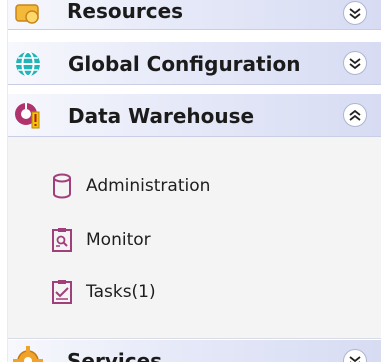  I want to click on data-warehouse-warning-icon, so click(27, 116).